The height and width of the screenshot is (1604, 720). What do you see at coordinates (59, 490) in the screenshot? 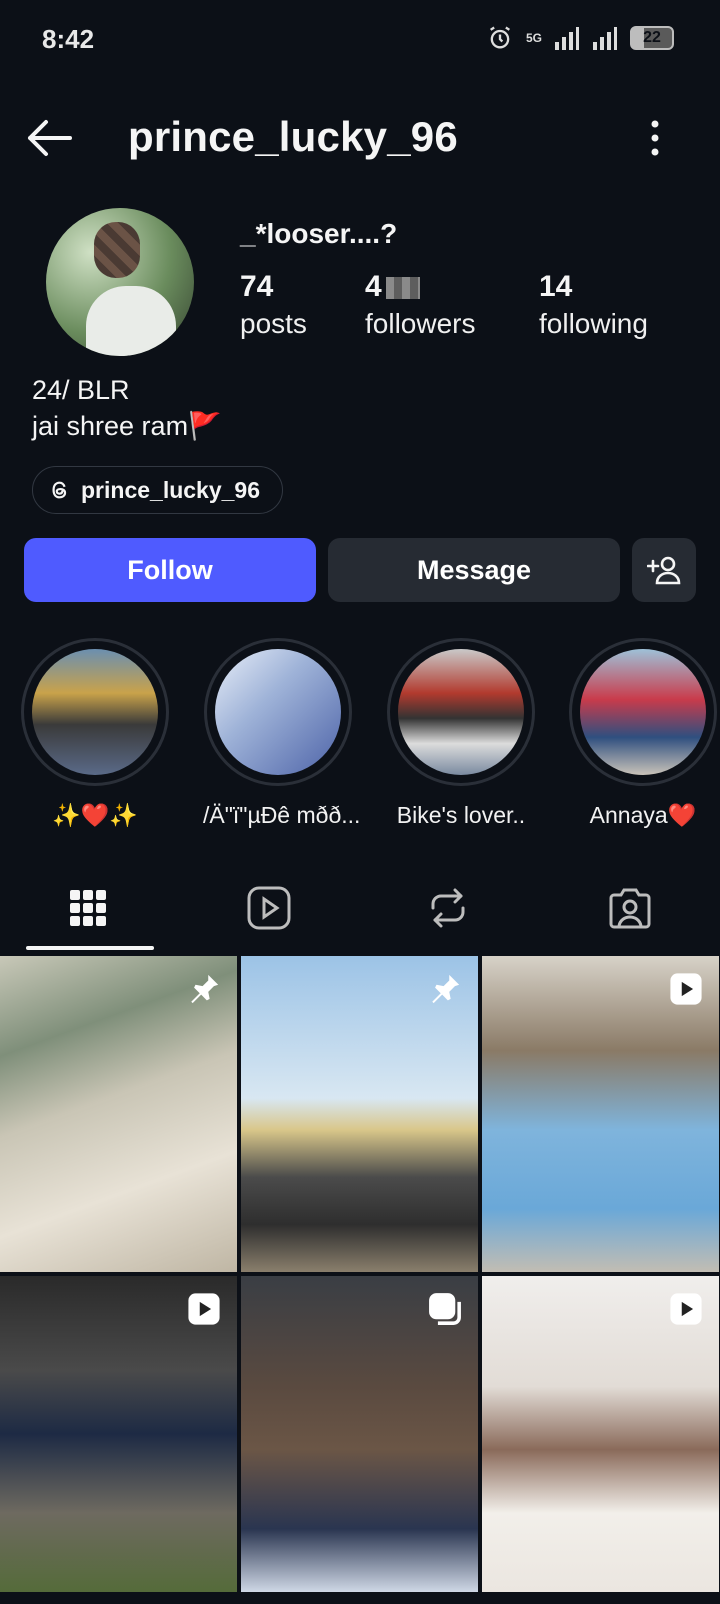
I see `threads-icon` at bounding box center [59, 490].